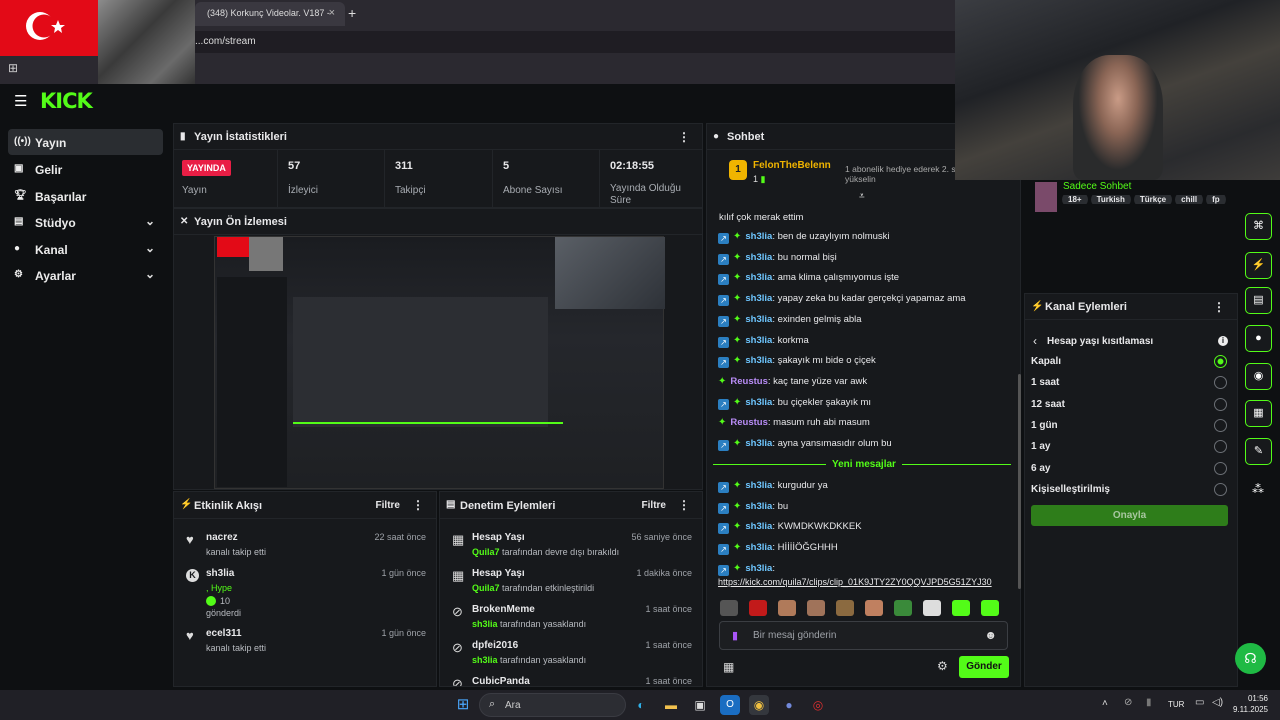 The height and width of the screenshot is (720, 1280). I want to click on activity-user: ecel311, so click(224, 633).